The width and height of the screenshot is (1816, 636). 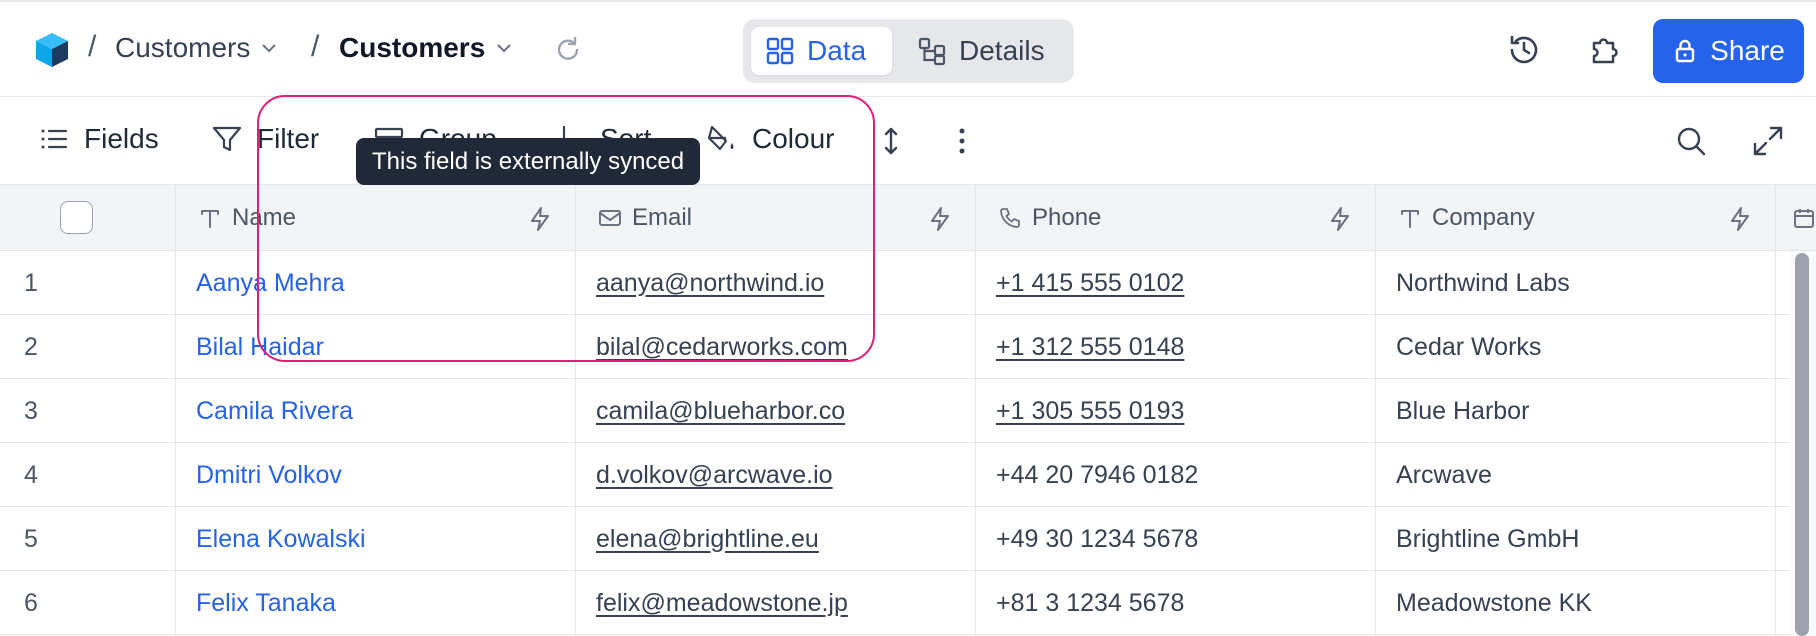 What do you see at coordinates (260, 347) in the screenshot?
I see `name-cell-text: Bilal Haidar` at bounding box center [260, 347].